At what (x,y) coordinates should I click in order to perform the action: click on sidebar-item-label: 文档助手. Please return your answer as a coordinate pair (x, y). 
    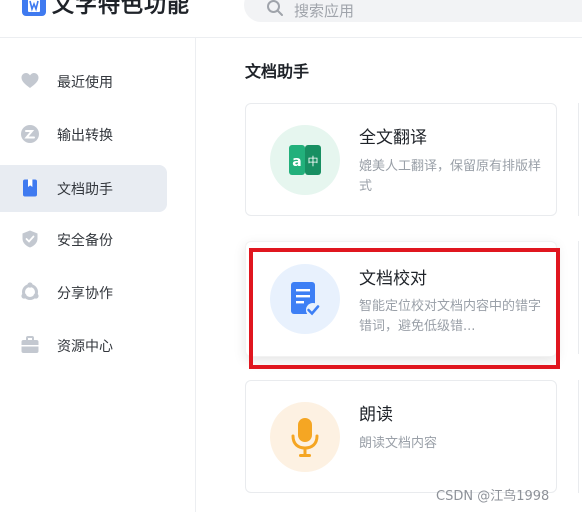
    Looking at the image, I should click on (85, 190).